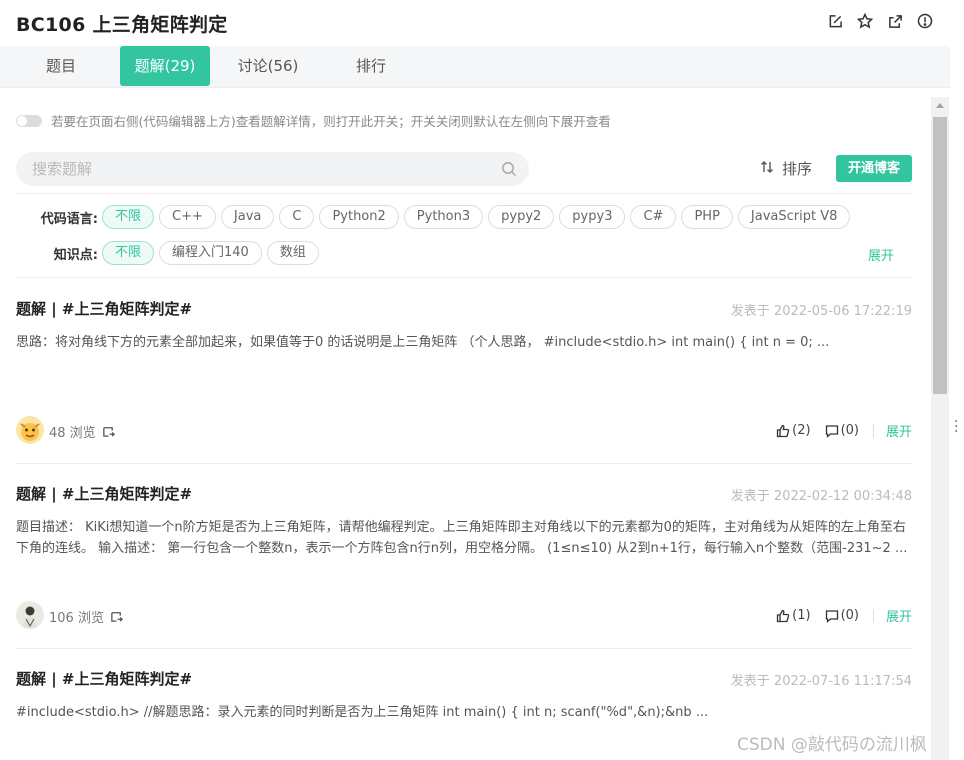 The image size is (964, 760). I want to click on scroll-up-arrow-icon, so click(940, 105).